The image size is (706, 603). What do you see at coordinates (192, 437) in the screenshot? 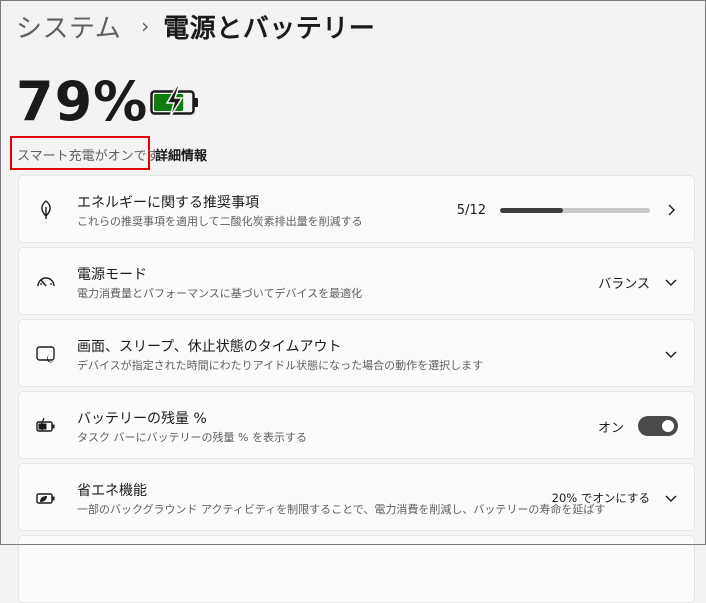
I see `battery-percentage-desc: タスク バーにバッテリーの残量 % を表示する` at bounding box center [192, 437].